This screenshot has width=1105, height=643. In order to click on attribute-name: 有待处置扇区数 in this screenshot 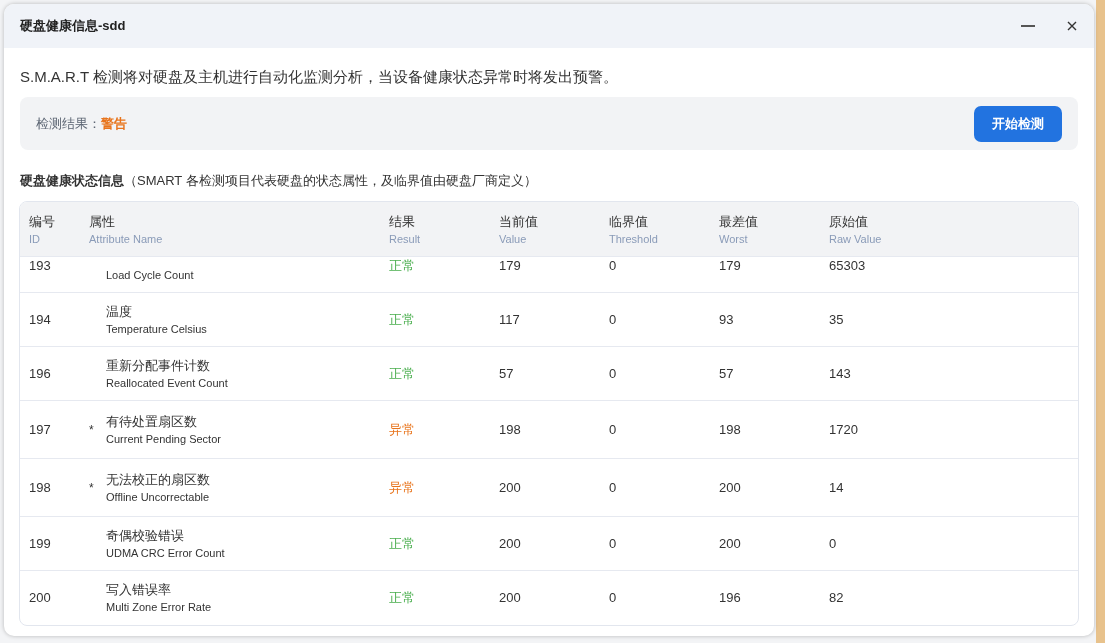, I will do `click(151, 421)`.